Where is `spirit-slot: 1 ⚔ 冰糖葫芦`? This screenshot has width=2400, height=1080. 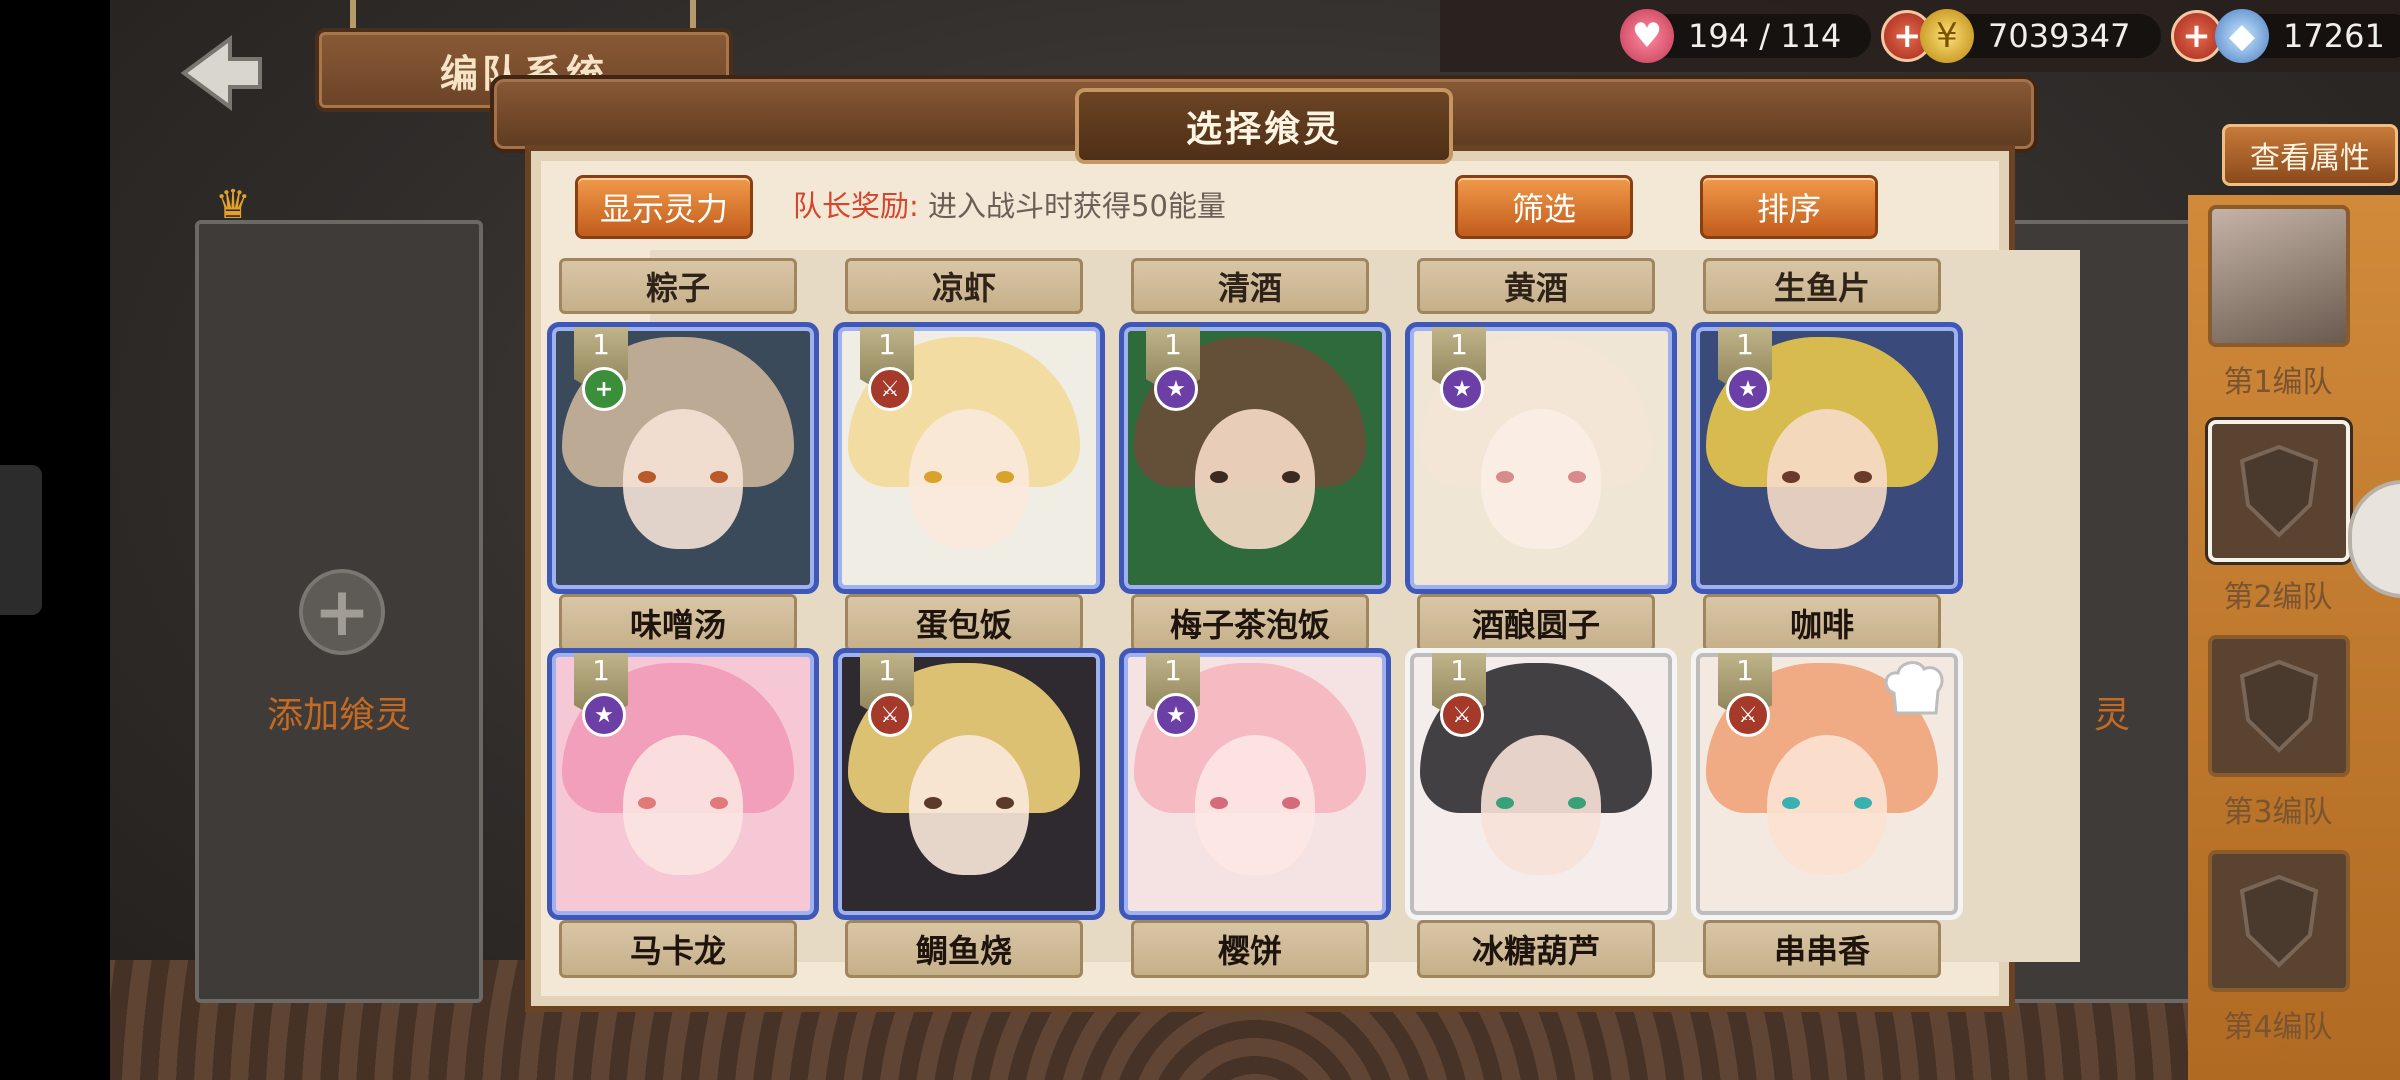
spirit-slot: 1 ⚔ 冰糖葫芦 is located at coordinates (1541, 809).